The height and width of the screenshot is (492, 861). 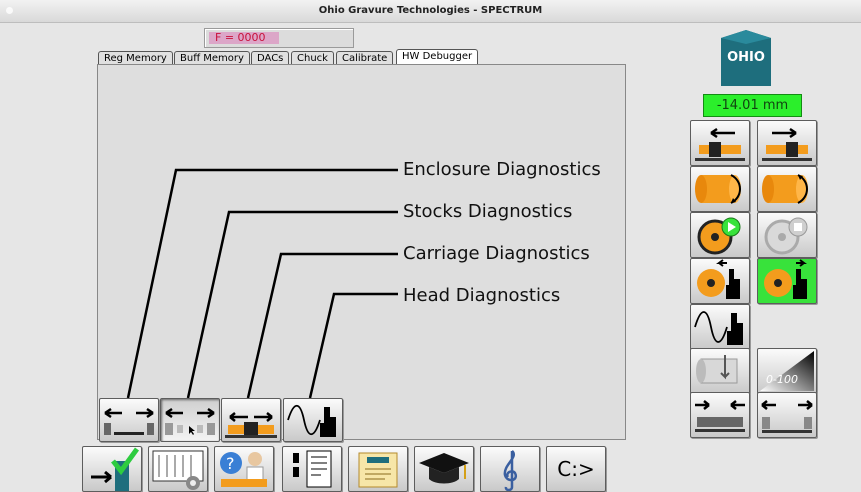 I want to click on carriage-diagnostics-button, so click(x=251, y=420).